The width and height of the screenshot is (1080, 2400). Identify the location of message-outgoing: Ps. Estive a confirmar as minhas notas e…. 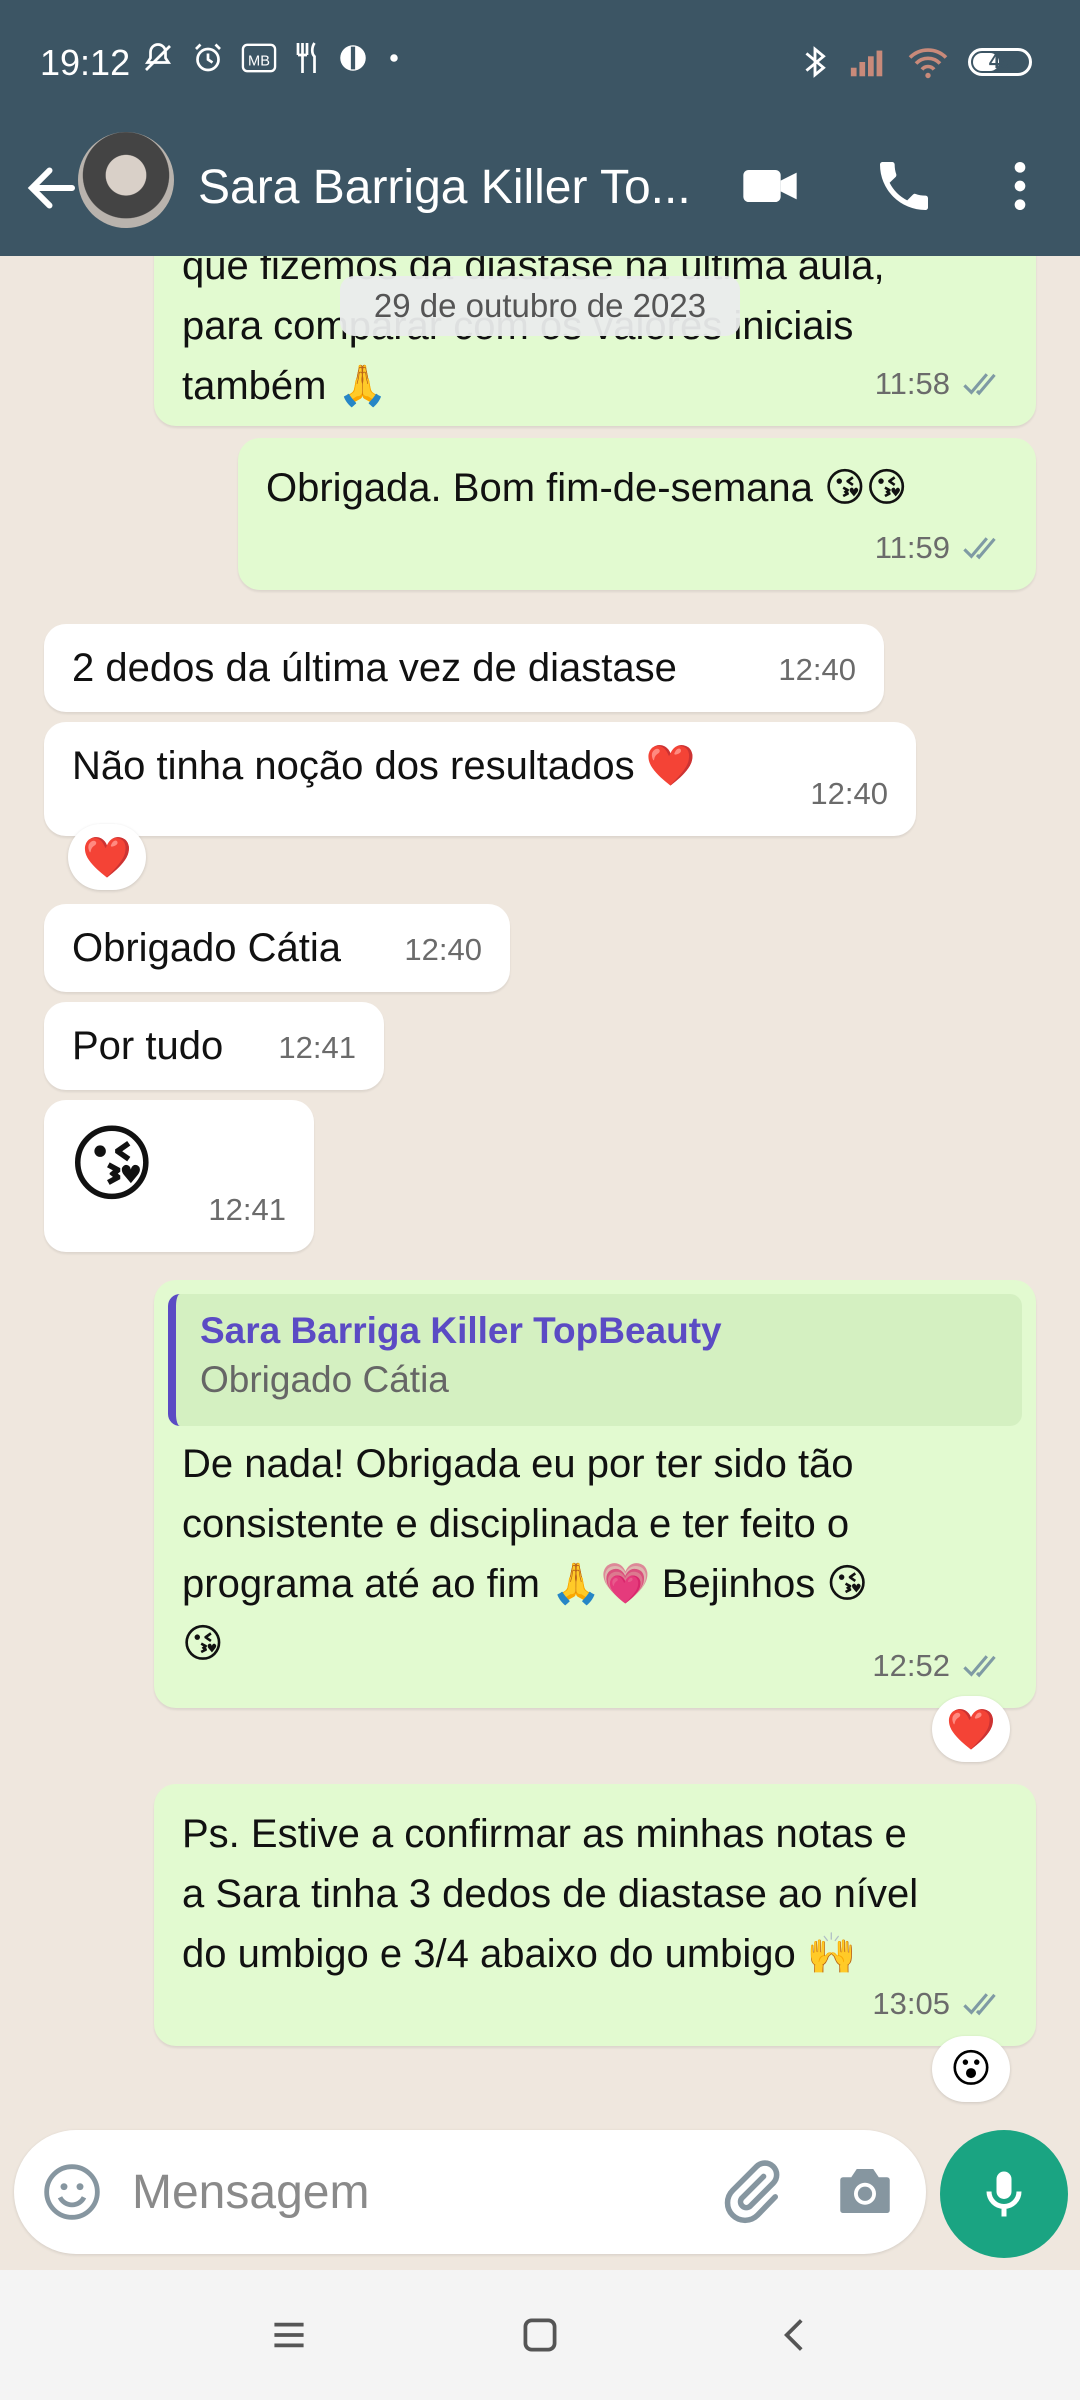
(595, 1915).